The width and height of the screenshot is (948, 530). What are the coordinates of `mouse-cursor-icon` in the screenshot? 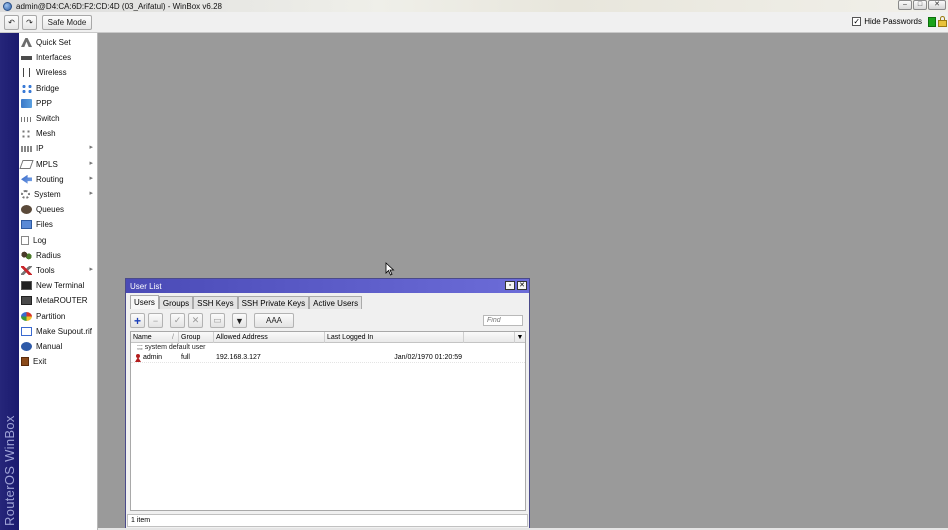 It's located at (390, 269).